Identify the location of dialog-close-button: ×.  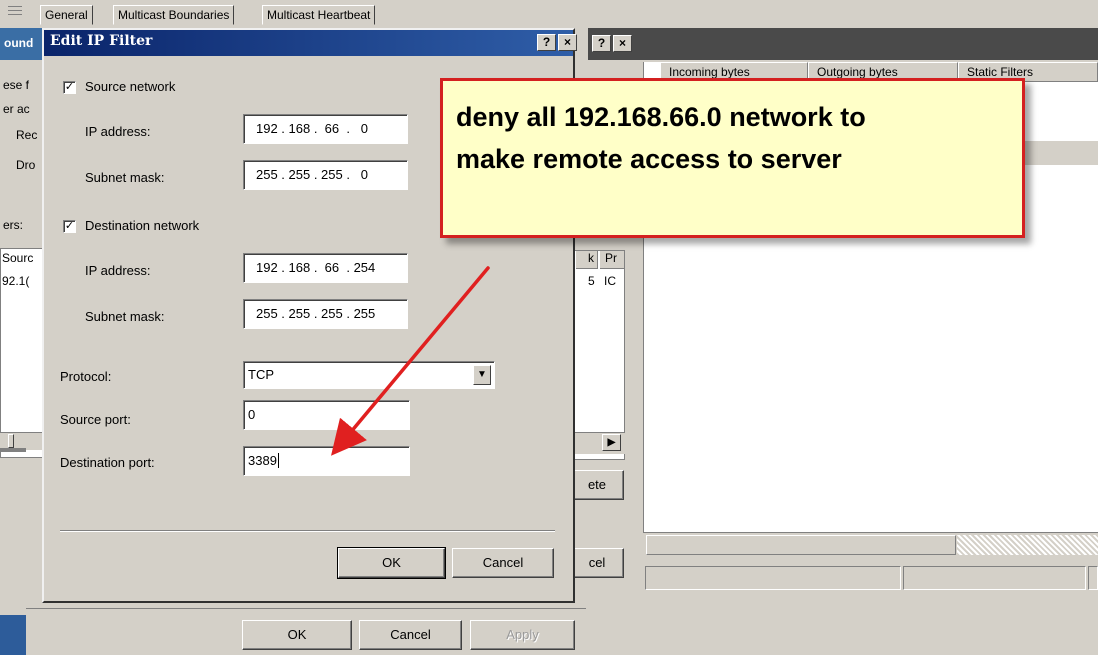
(567, 42).